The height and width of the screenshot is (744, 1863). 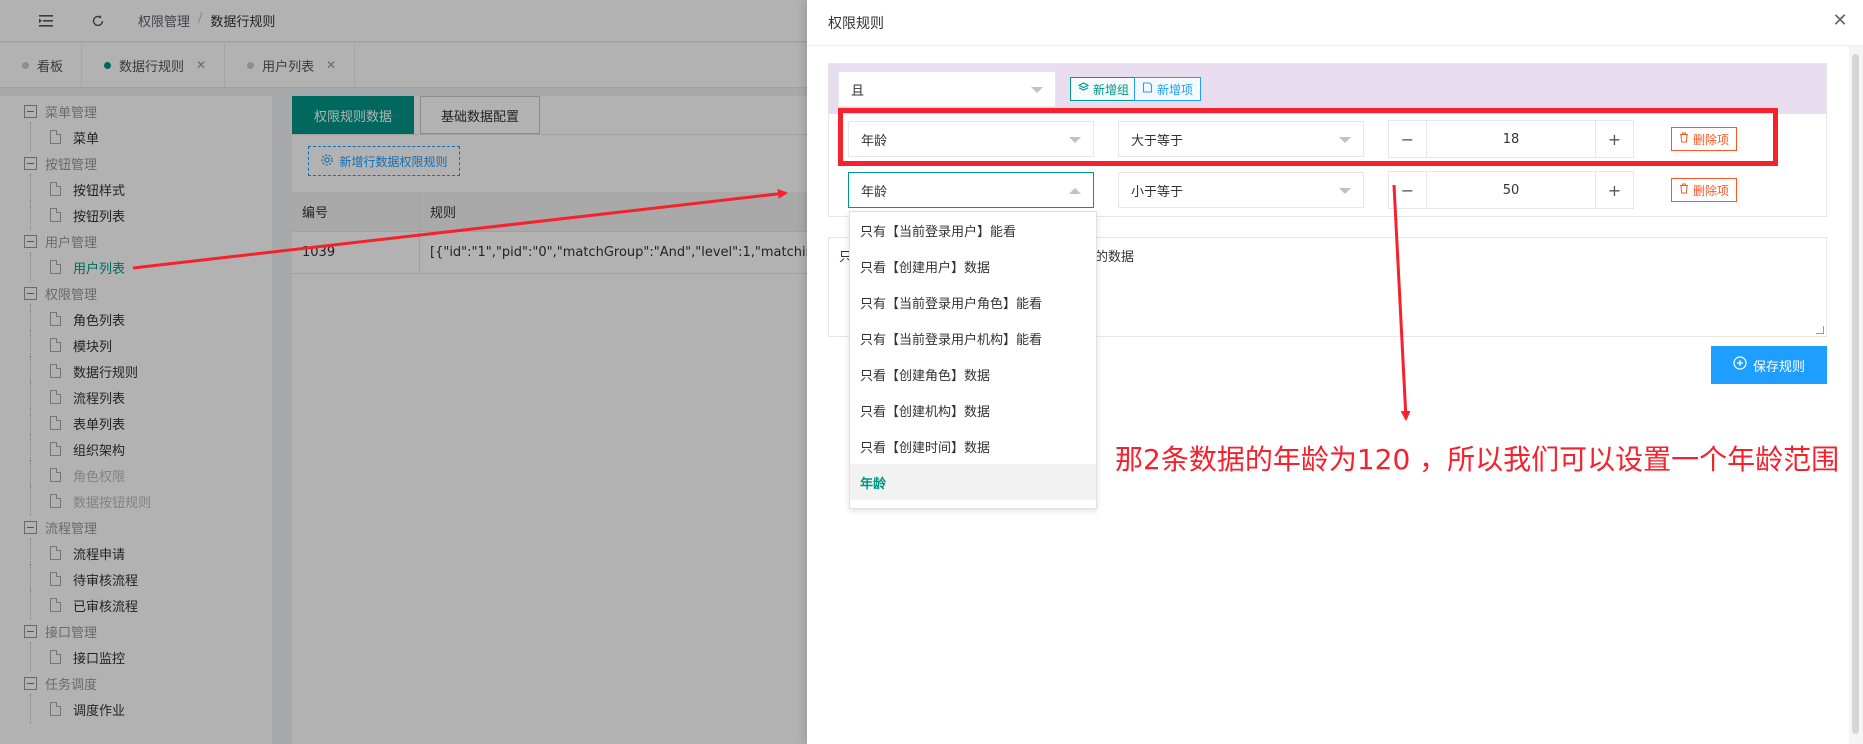 What do you see at coordinates (1147, 89) in the screenshot?
I see `note-icon` at bounding box center [1147, 89].